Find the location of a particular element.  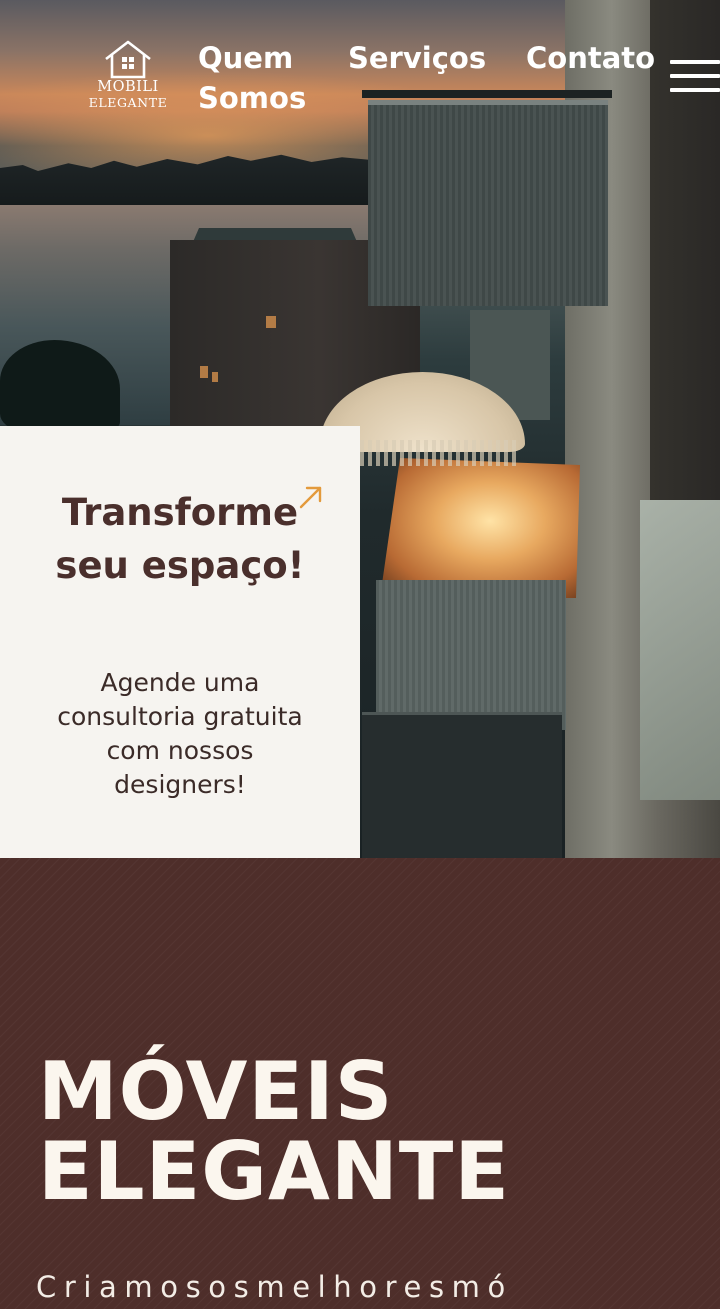

upper-balcony is located at coordinates (488, 203).